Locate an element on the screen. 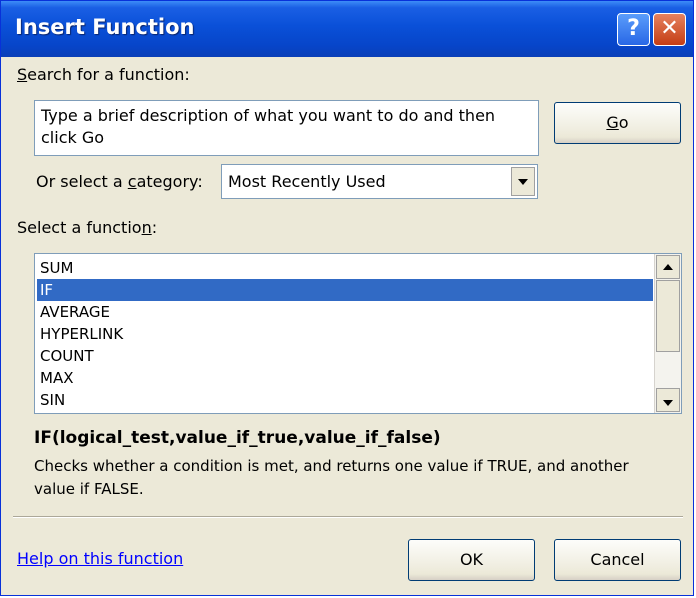 The image size is (696, 598). function-list-label: Select a function: is located at coordinates (87, 227).